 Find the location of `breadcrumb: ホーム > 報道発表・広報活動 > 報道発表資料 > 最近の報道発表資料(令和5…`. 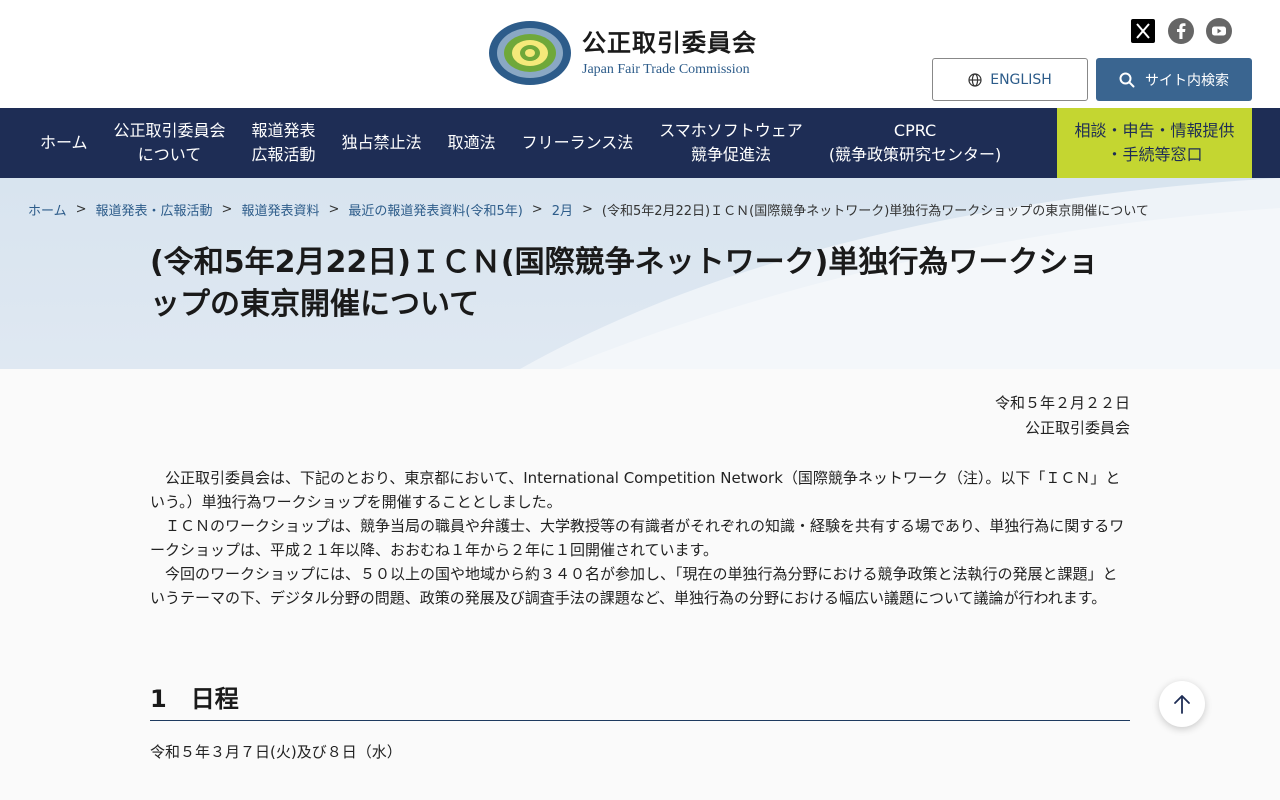

breadcrumb: ホーム > 報道発表・広報活動 > 報道発表資料 > 最近の報道発表資料(令和5… is located at coordinates (588, 209).